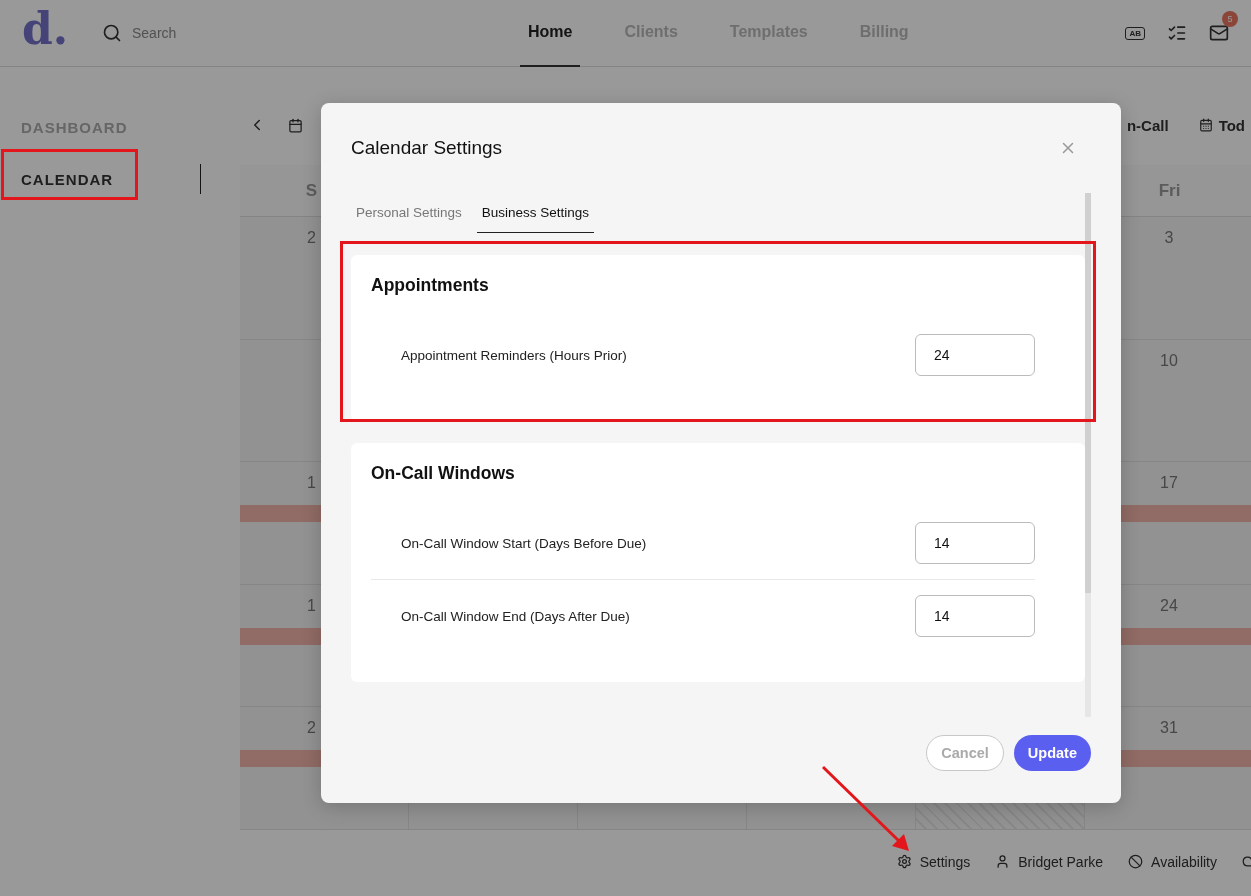  Describe the element at coordinates (975, 355) in the screenshot. I see `number-field: 24` at that location.